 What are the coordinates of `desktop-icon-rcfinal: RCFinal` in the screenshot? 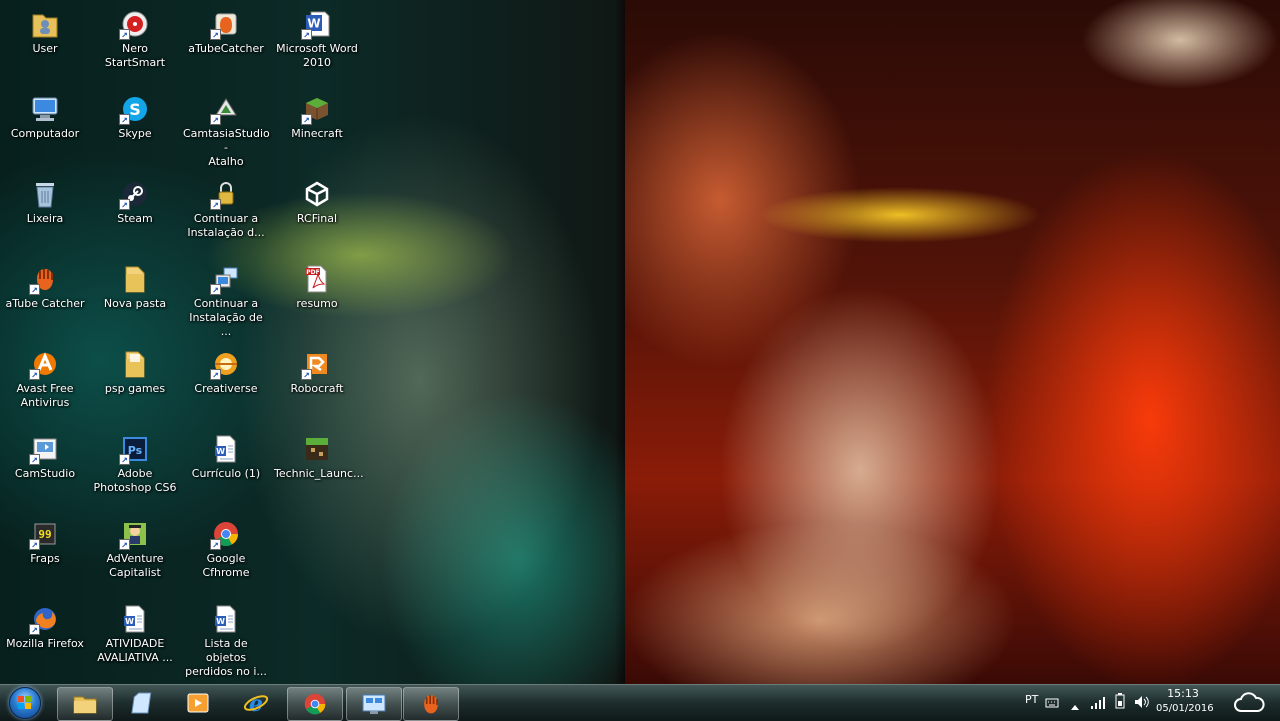 It's located at (317, 213).